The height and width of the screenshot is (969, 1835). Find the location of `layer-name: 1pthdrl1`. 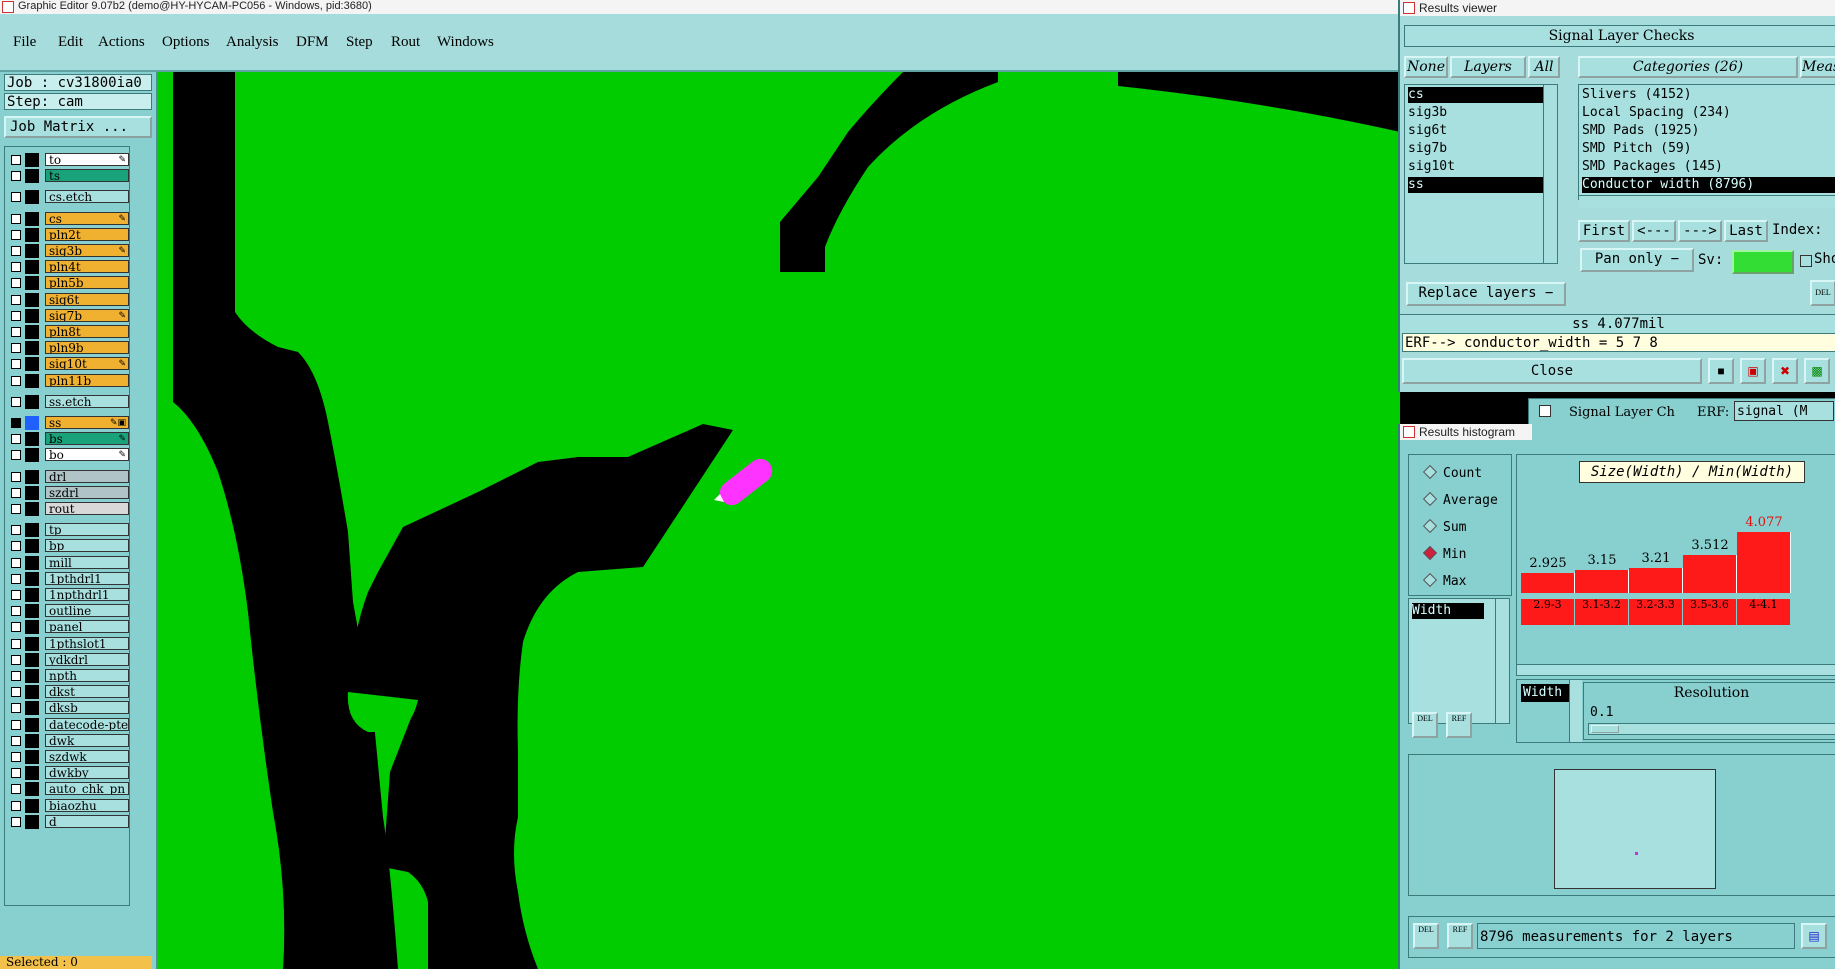

layer-name: 1pthdrl1 is located at coordinates (87, 578).